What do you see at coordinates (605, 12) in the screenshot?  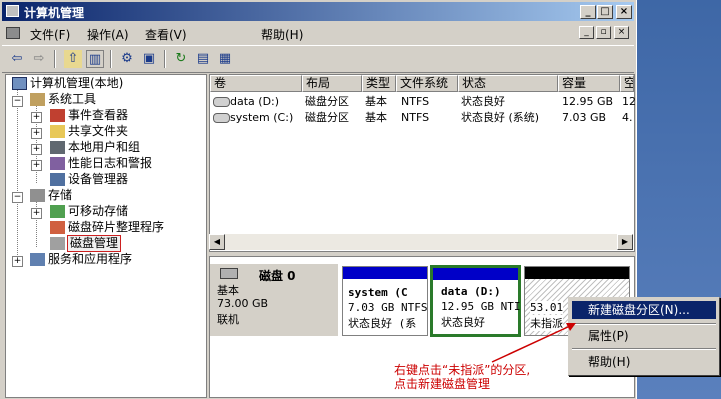 I see `maximize-button: □` at bounding box center [605, 12].